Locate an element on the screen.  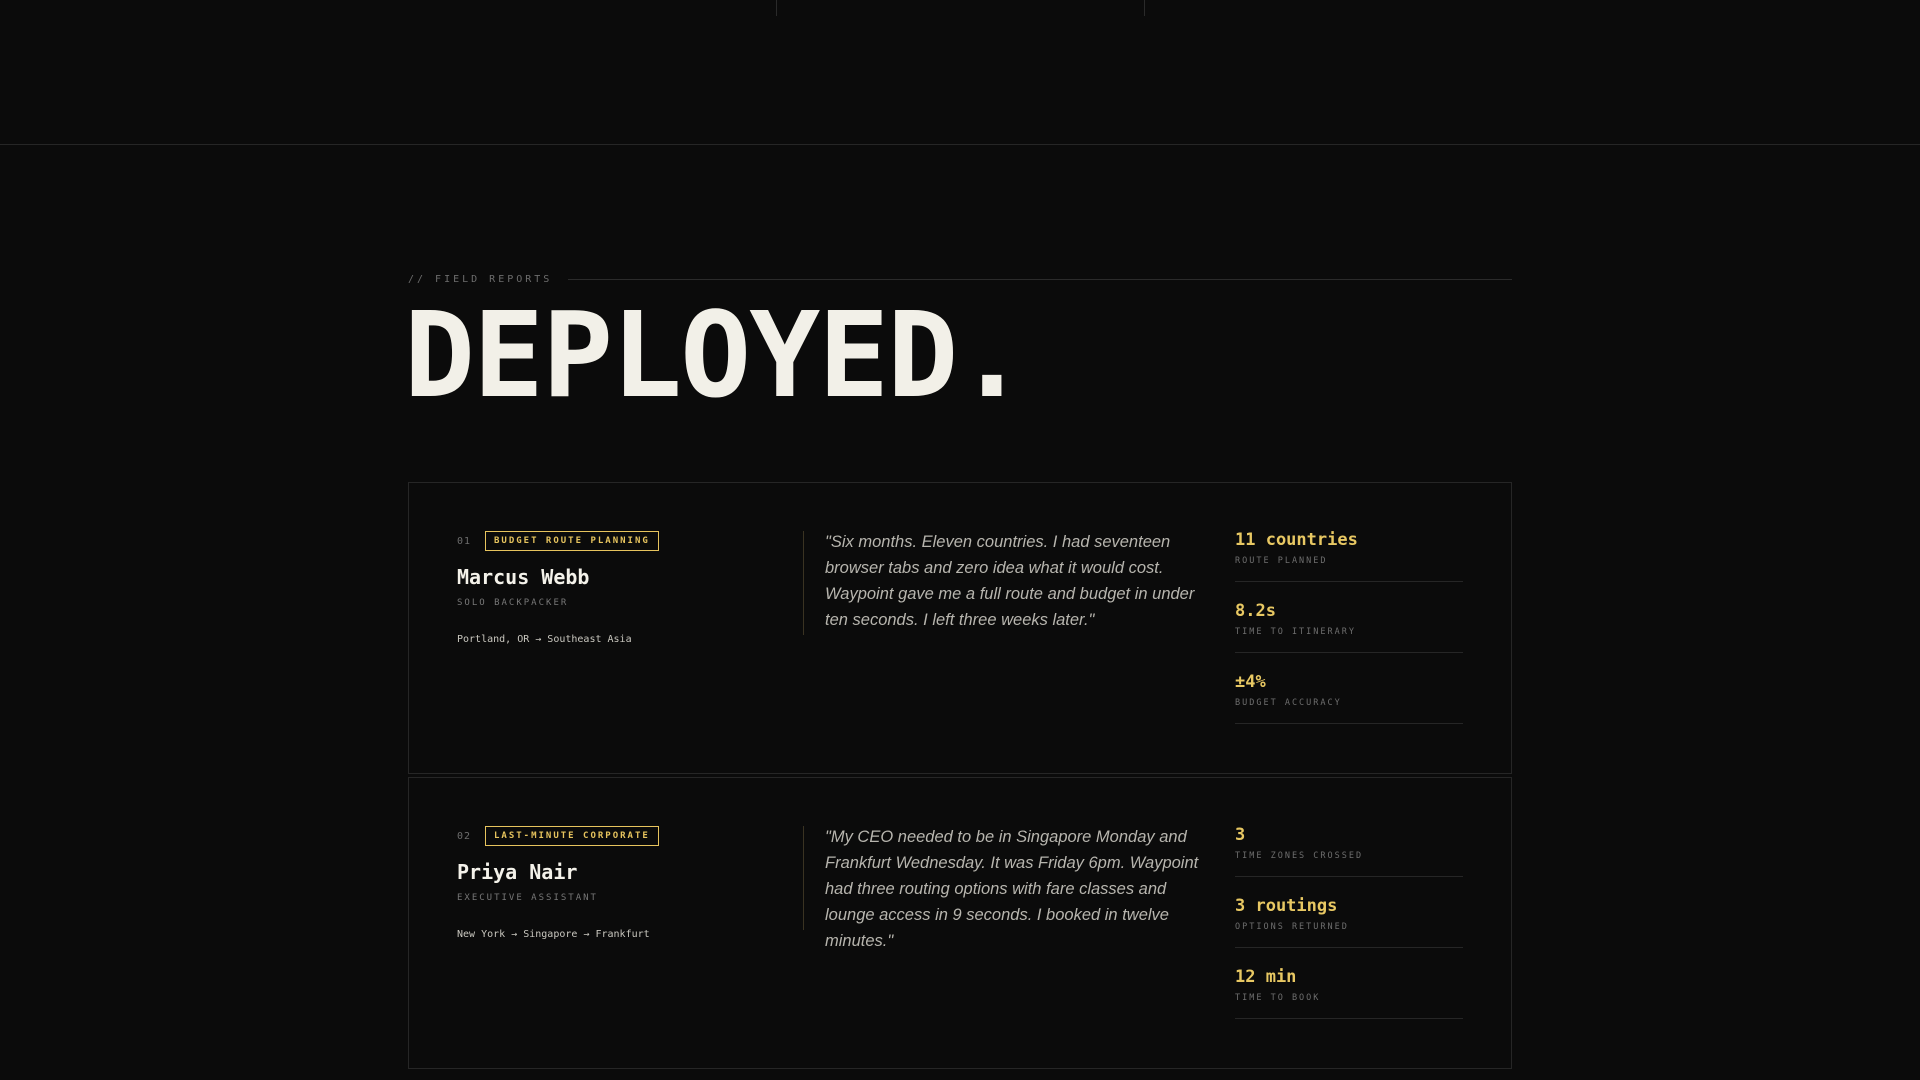
stat-value: ±4% is located at coordinates (1250, 682).